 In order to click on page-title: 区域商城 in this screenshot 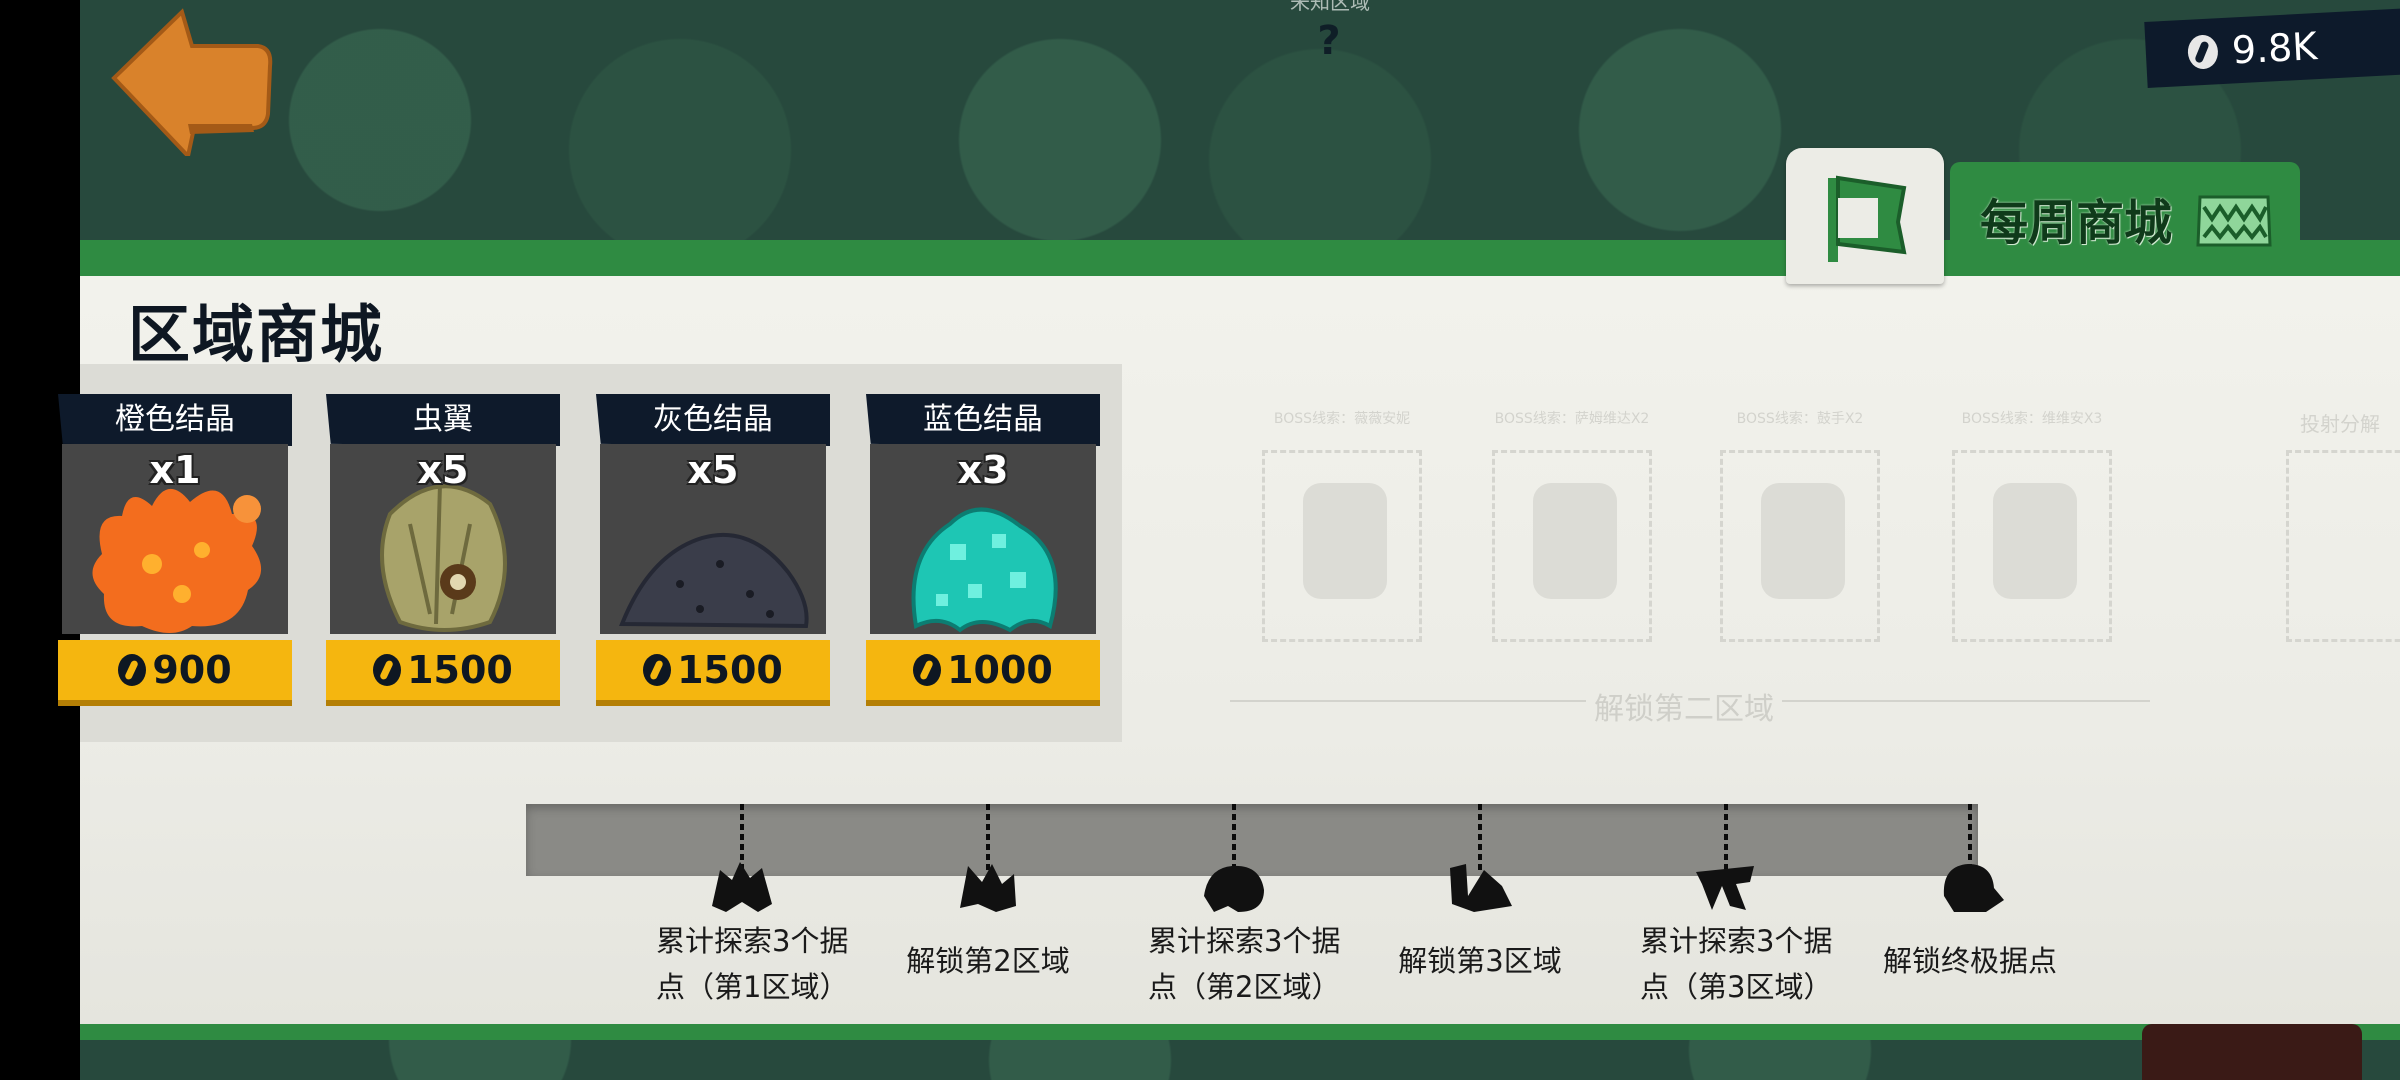, I will do `click(256, 334)`.